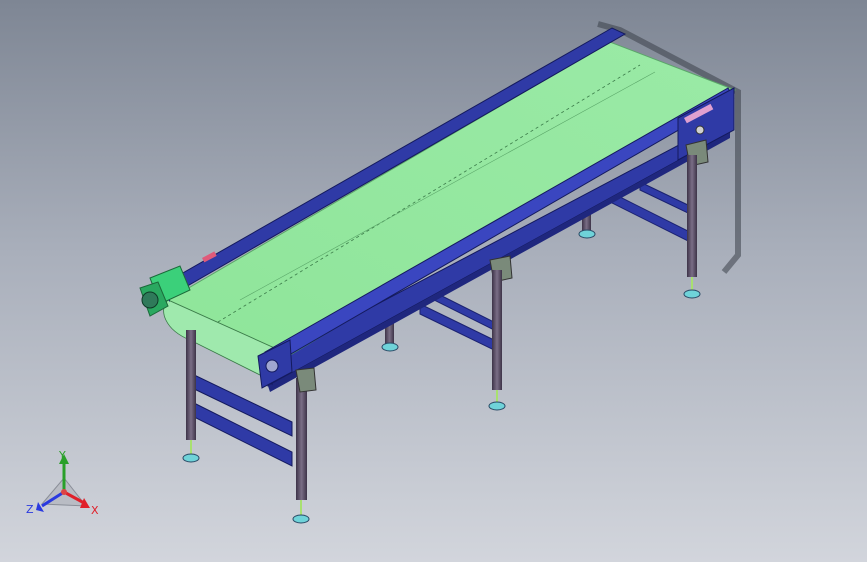 This screenshot has height=562, width=867. I want to click on z-axis-label: Z, so click(30, 509).